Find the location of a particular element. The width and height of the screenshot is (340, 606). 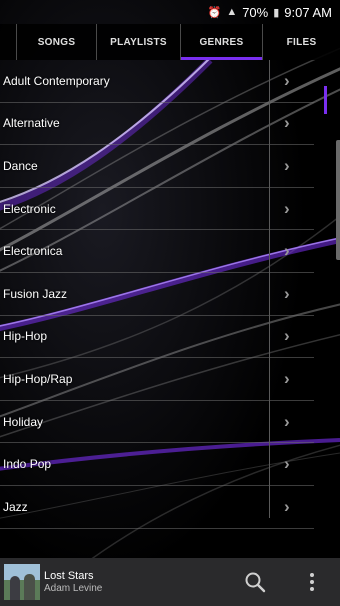

track-title: Lost Stars is located at coordinates (69, 576).